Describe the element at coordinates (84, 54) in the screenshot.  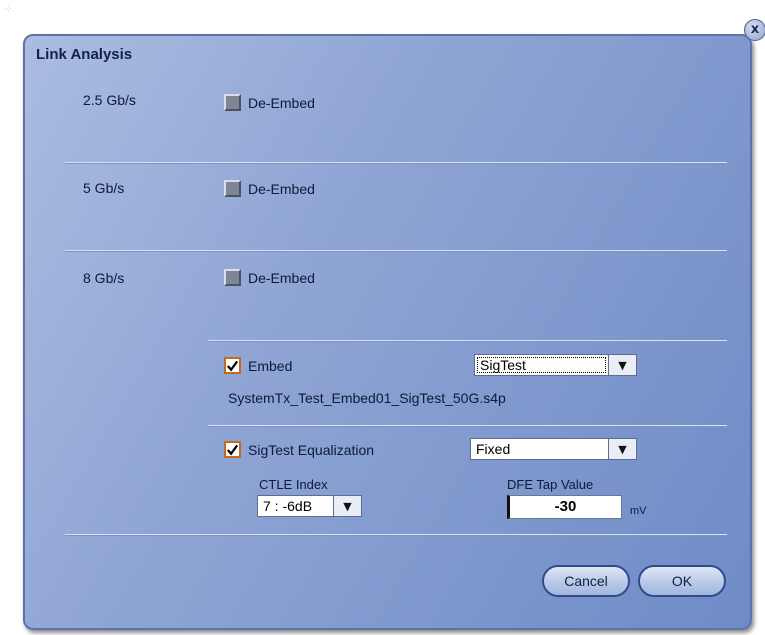
I see `dialog-title: Link Analysis` at that location.